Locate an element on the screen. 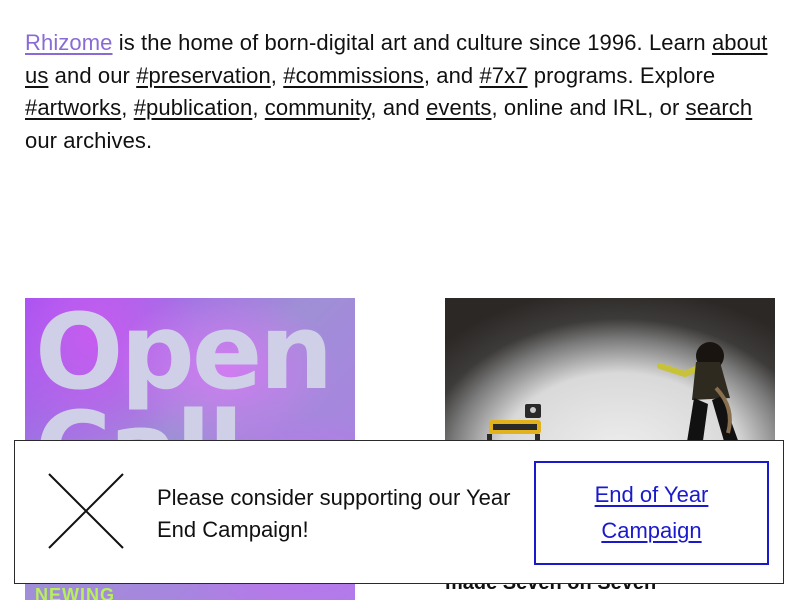  dancer-figure is located at coordinates (698, 392).